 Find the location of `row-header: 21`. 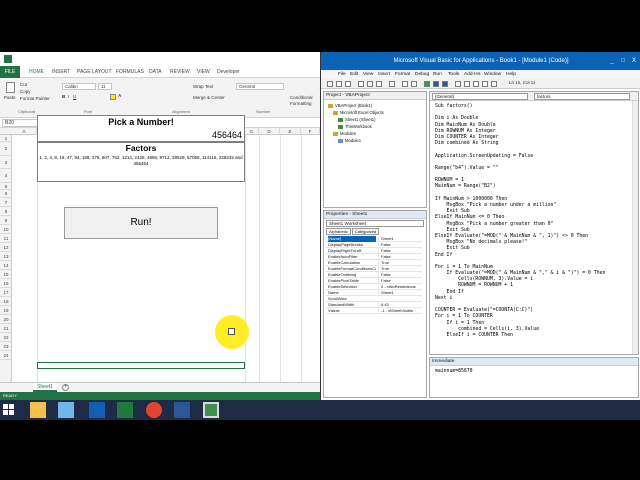

row-header: 21 is located at coordinates (6, 328).